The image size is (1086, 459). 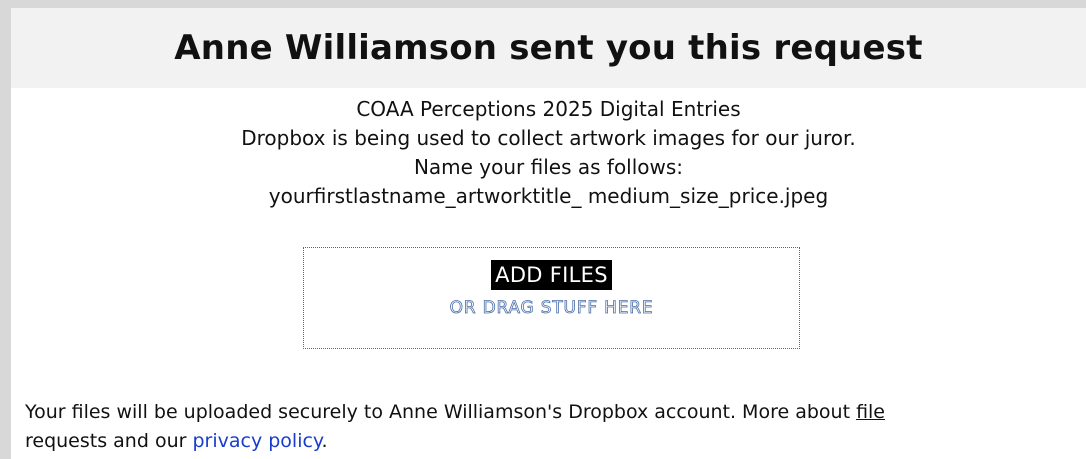 I want to click on drag-files-label: OR DRAG STUFF HERE, so click(x=551, y=308).